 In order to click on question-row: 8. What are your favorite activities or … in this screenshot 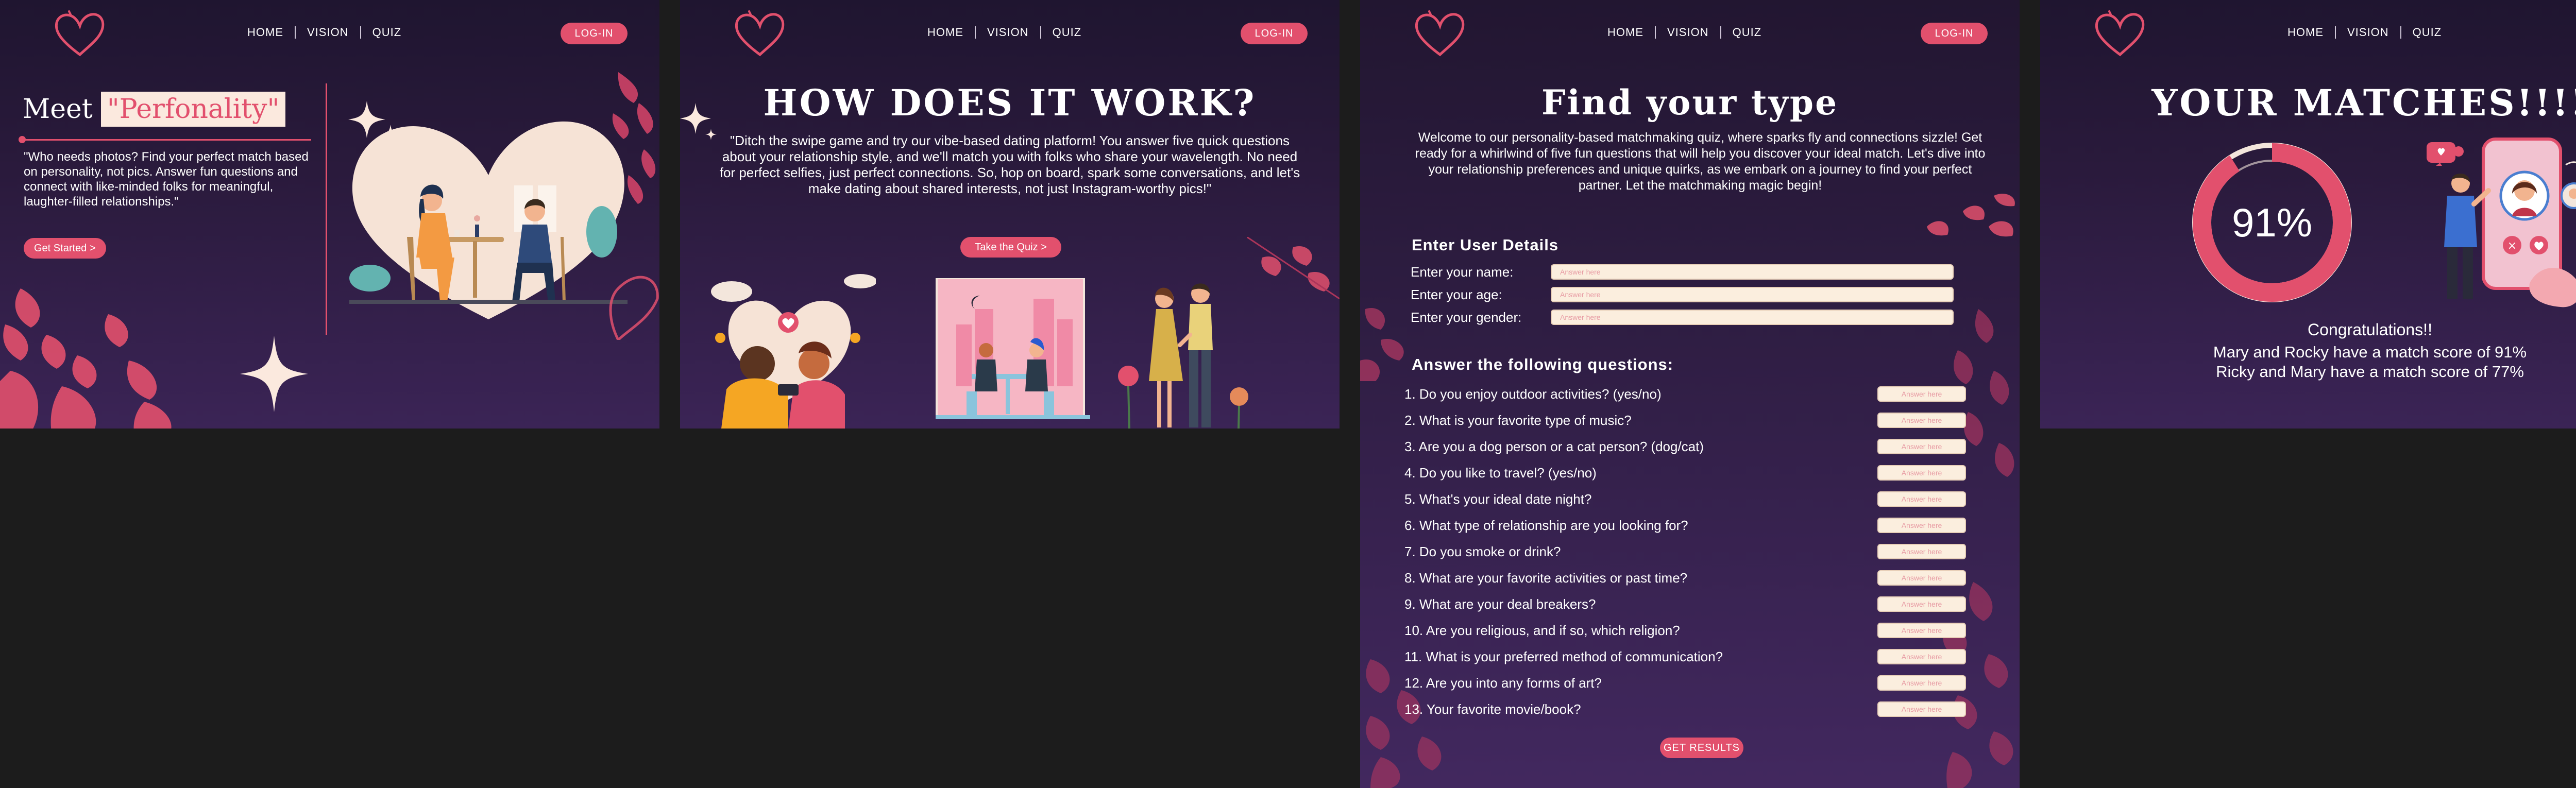, I will do `click(1685, 578)`.